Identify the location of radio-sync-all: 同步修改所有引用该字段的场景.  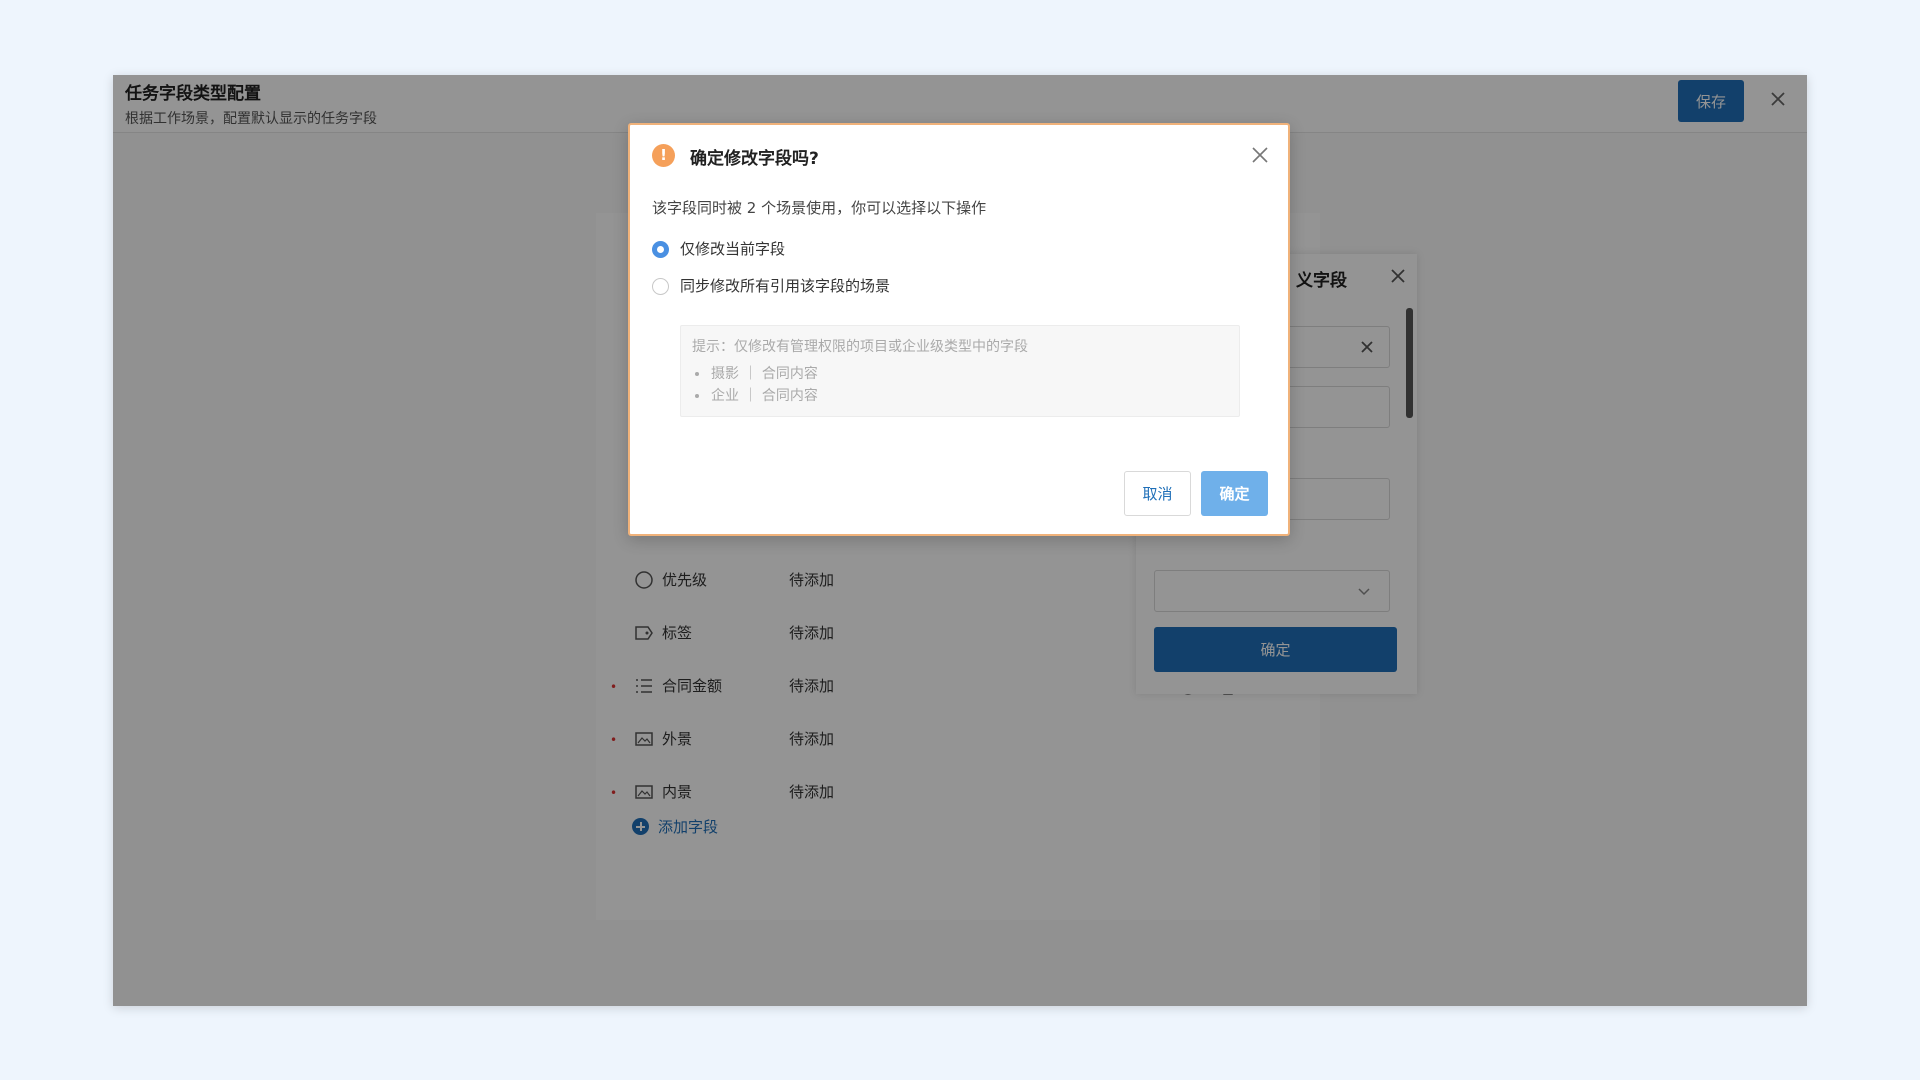
(802, 286).